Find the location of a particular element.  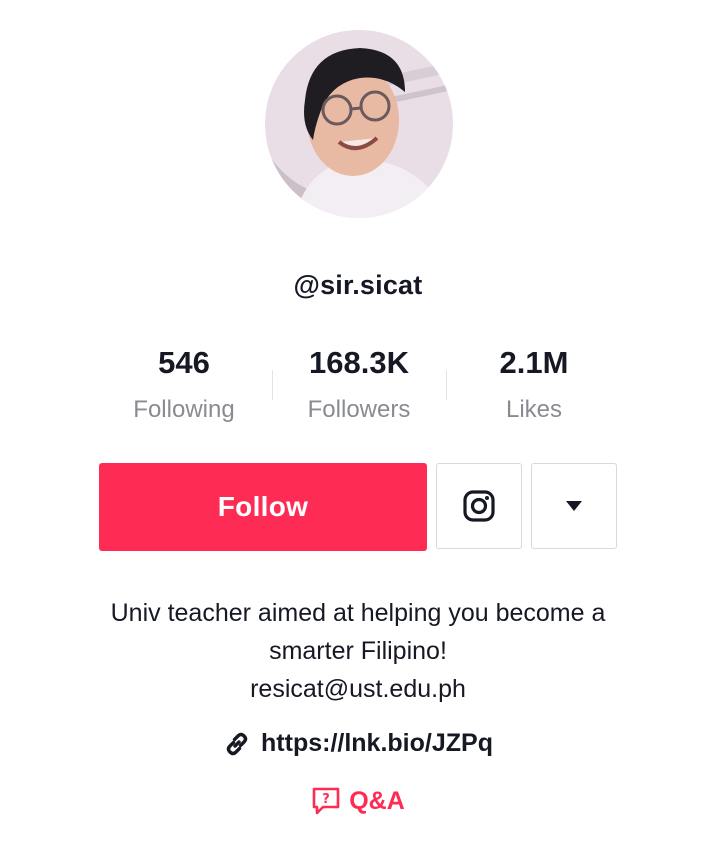

likes-label: Likes is located at coordinates (534, 409).